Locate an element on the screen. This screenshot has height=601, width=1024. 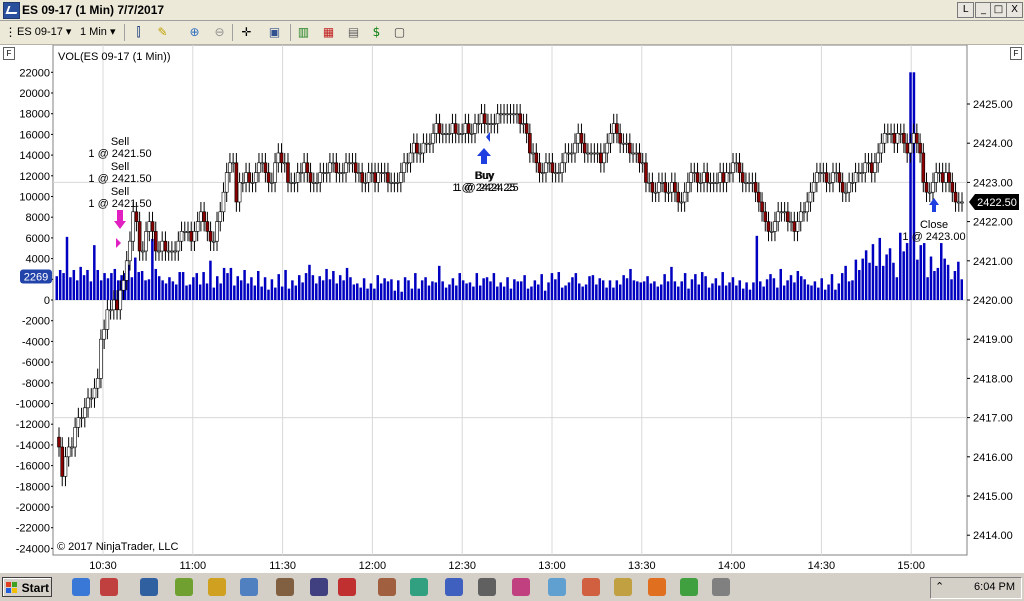
ninjatrader-icon is located at coordinates (347, 587).